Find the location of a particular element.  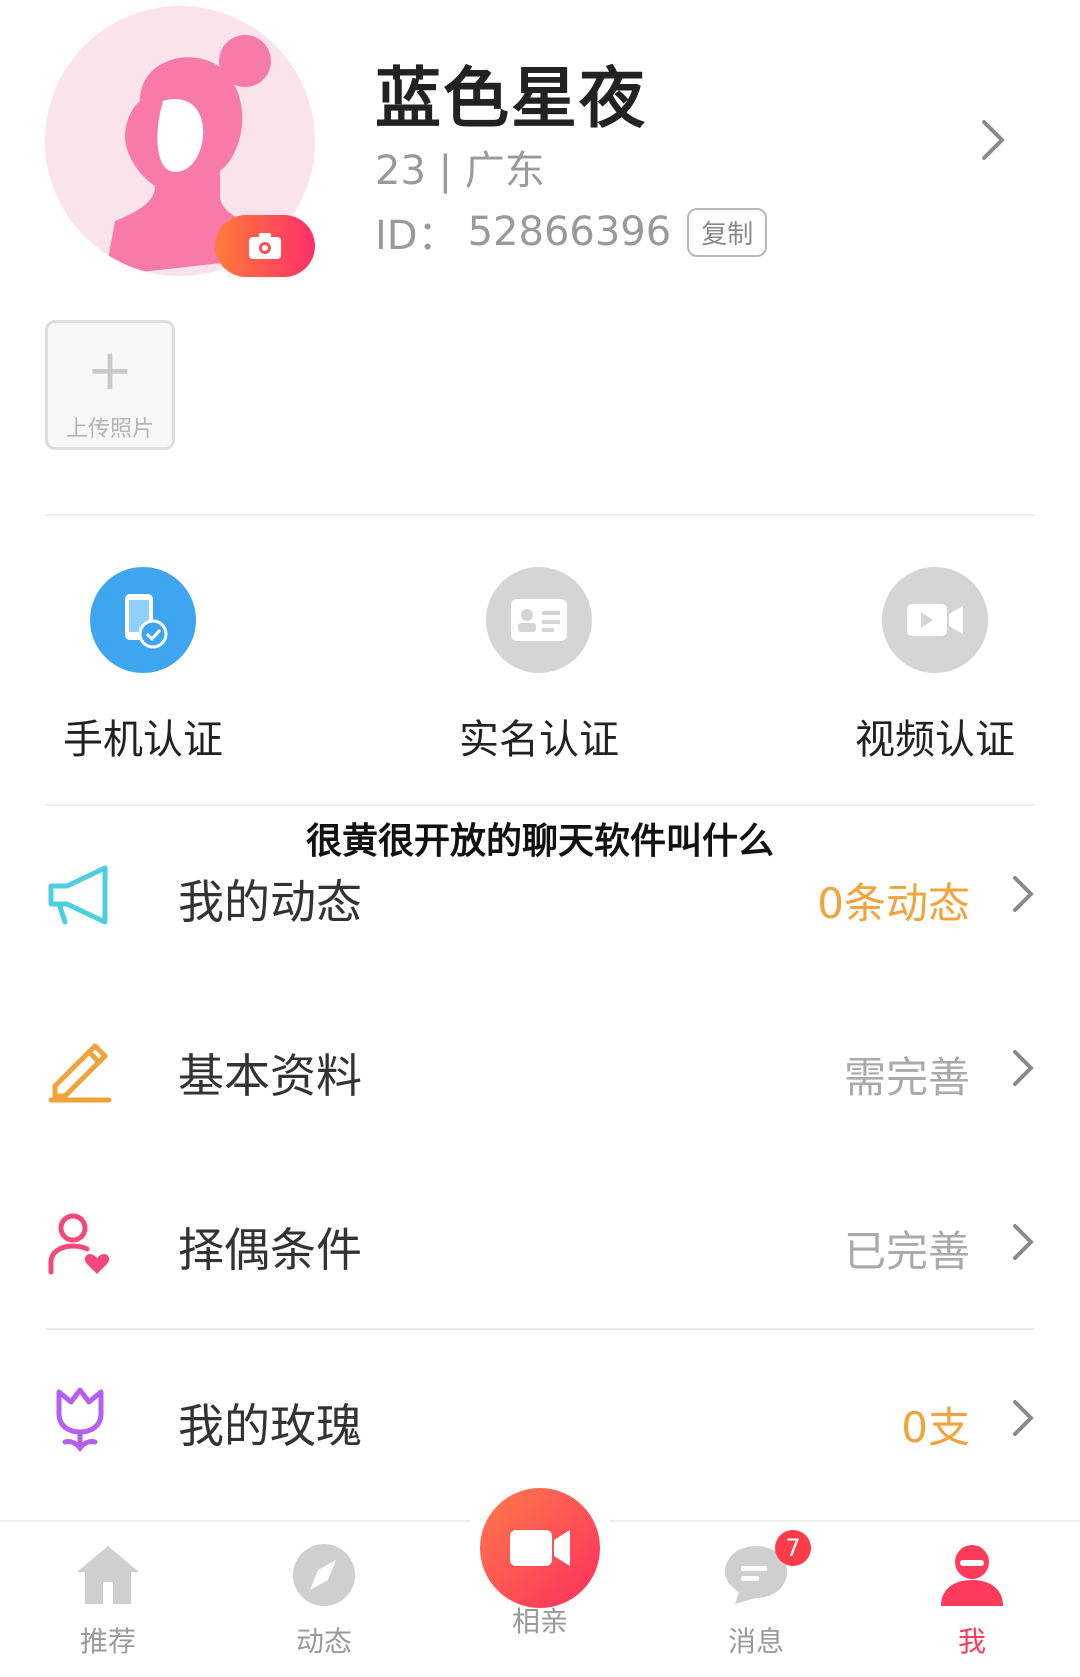

menu-row-my-posts: 我的动态 0条动态 is located at coordinates (540, 893).